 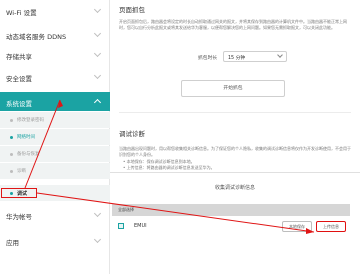 What do you see at coordinates (234, 188) in the screenshot?
I see `collect-panel-title: 收集调试诊断信息` at bounding box center [234, 188].